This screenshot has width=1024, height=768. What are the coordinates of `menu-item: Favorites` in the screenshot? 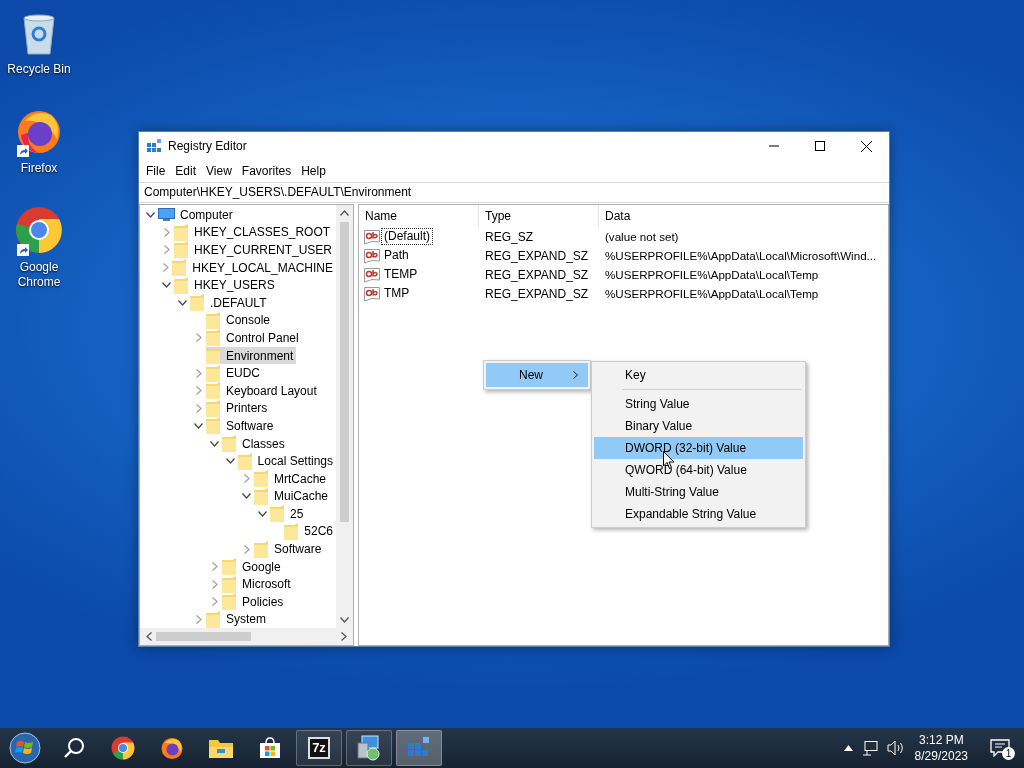 It's located at (266, 171).